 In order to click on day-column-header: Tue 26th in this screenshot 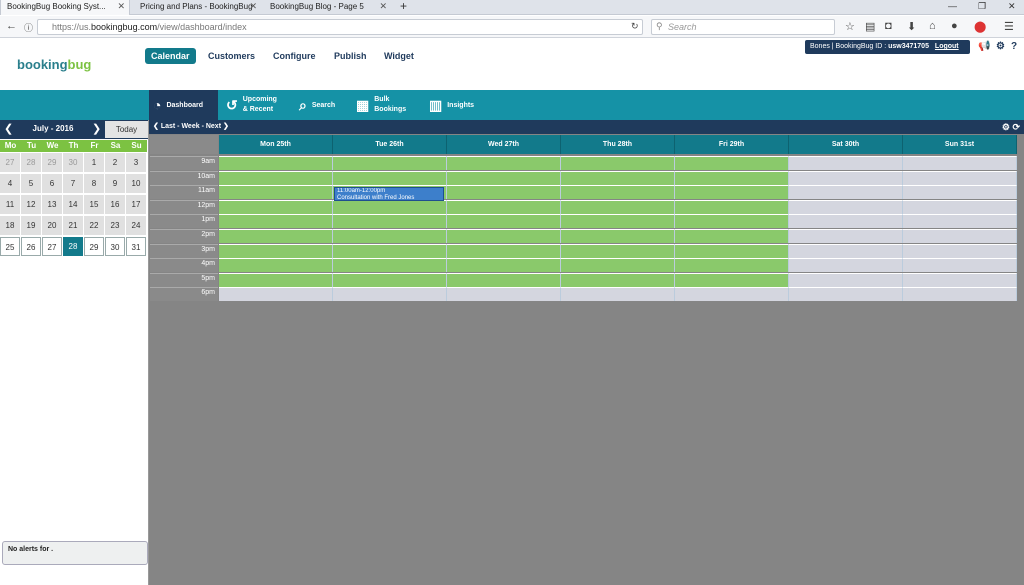, I will do `click(390, 144)`.